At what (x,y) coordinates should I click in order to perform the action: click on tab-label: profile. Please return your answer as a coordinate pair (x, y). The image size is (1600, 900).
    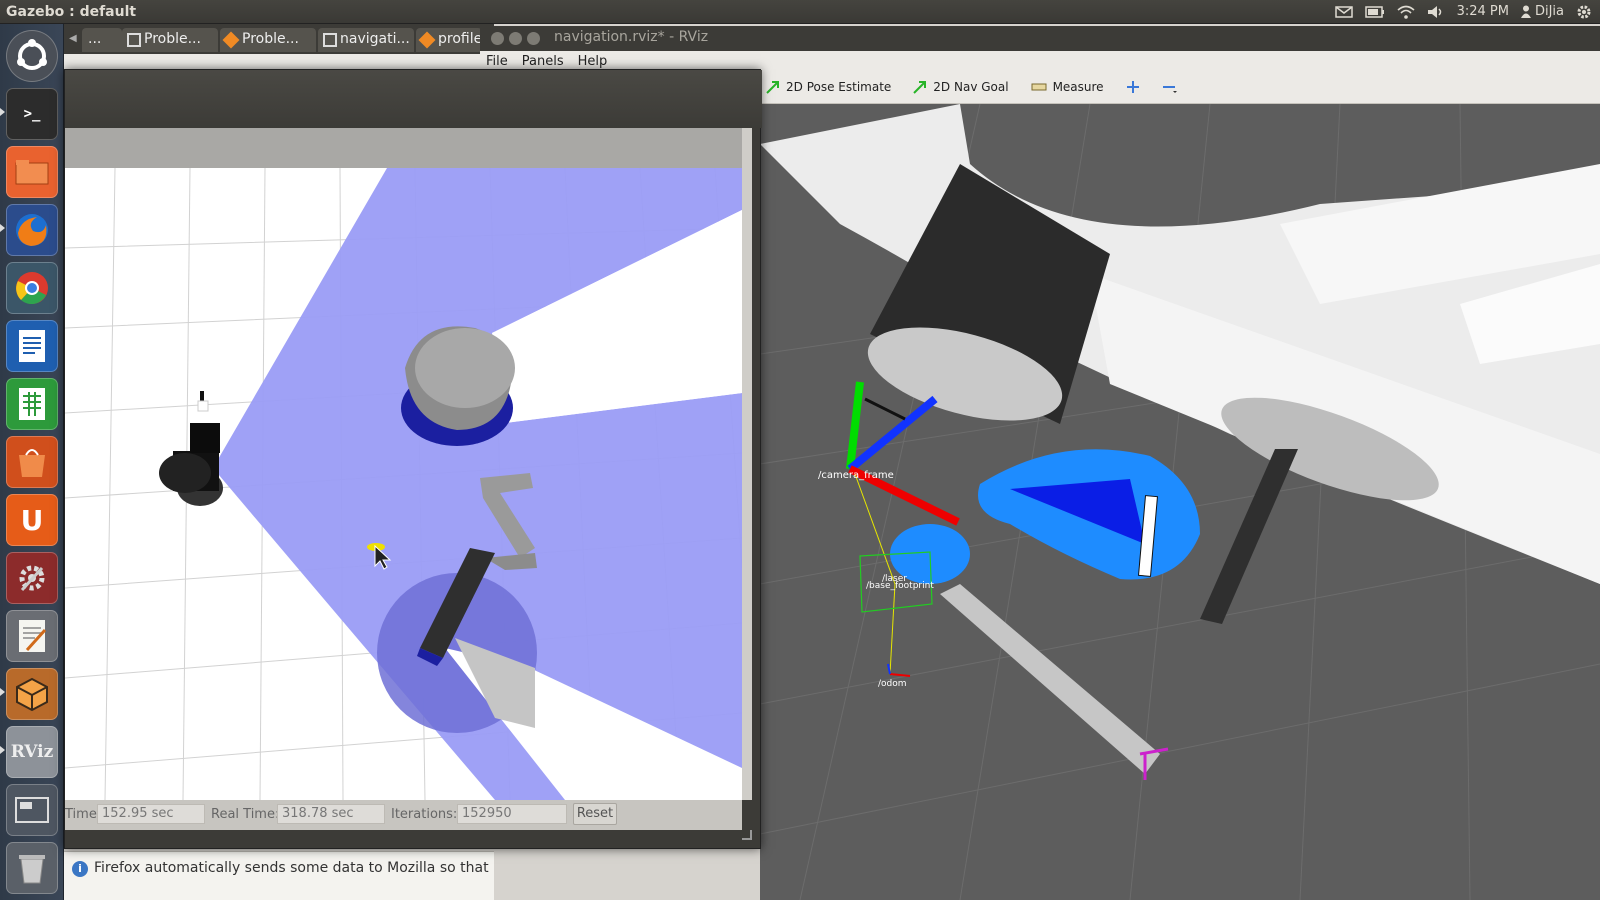
    Looking at the image, I should click on (460, 39).